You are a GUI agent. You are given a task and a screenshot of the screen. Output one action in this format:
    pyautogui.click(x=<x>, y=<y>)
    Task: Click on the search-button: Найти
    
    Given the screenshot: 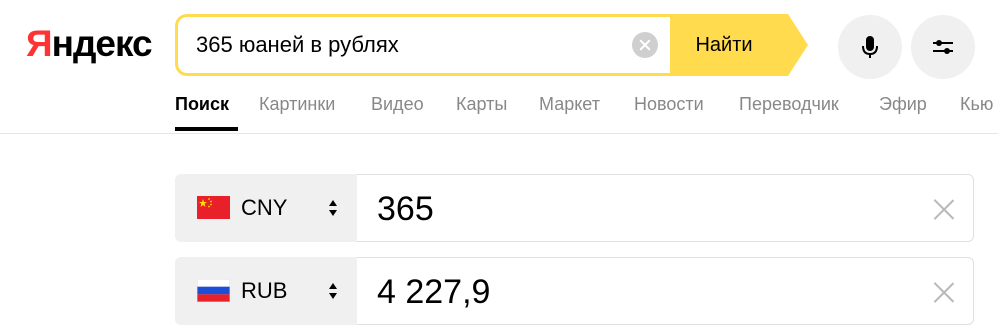 What is the action you would take?
    pyautogui.click(x=729, y=45)
    